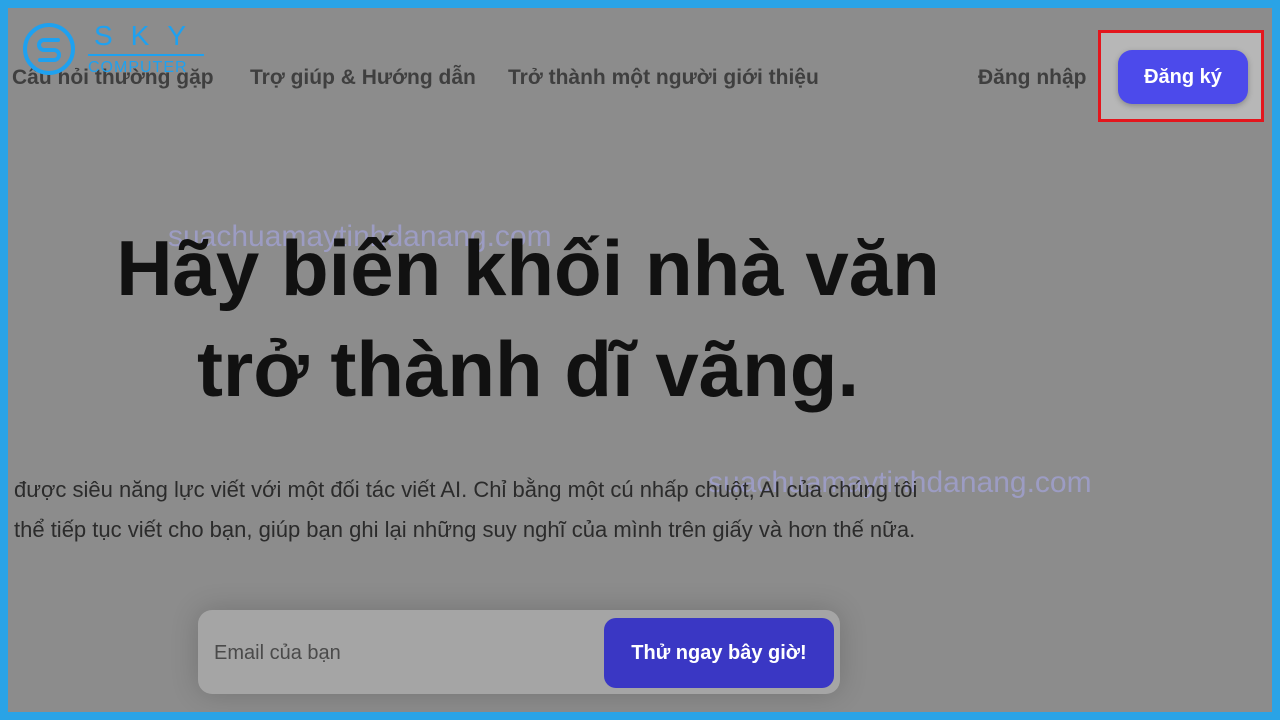 This screenshot has width=1280, height=720. I want to click on logo-top-text: SKY, so click(149, 35).